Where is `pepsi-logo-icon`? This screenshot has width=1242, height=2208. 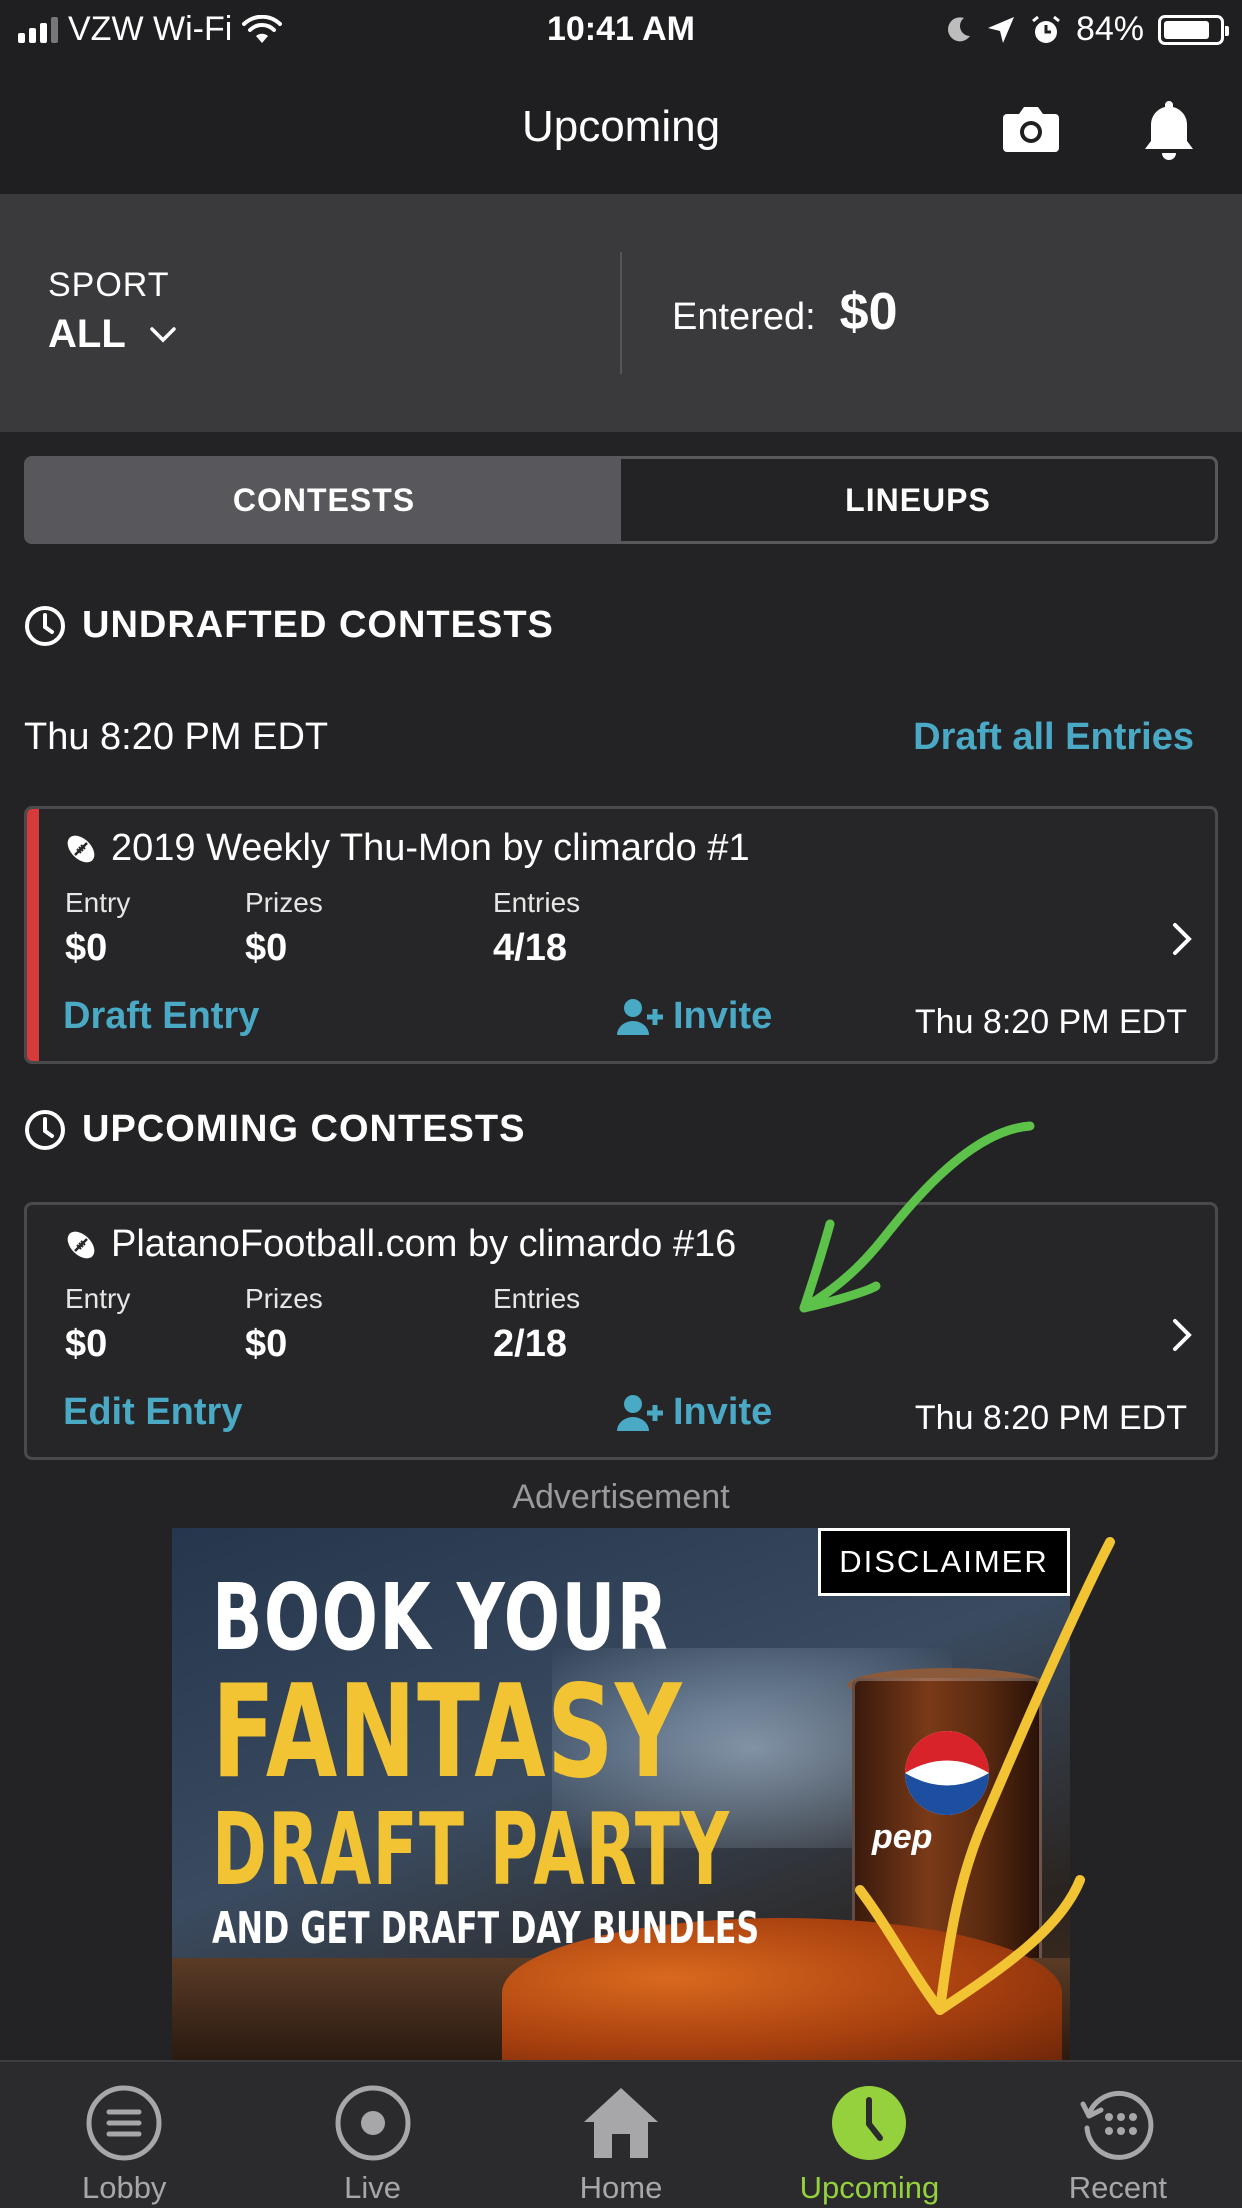 pepsi-logo-icon is located at coordinates (947, 1773).